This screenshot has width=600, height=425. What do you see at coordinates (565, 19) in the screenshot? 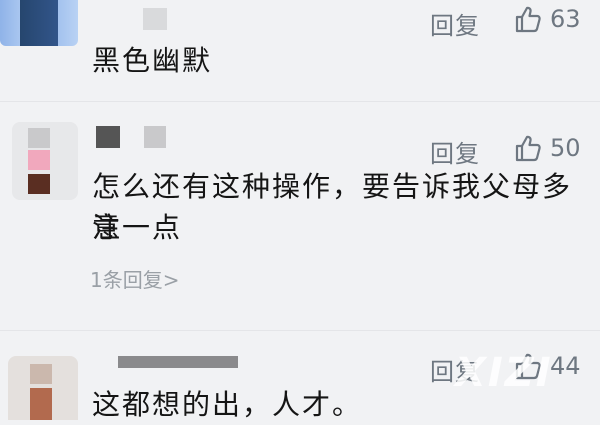
I see `like-count: 63` at bounding box center [565, 19].